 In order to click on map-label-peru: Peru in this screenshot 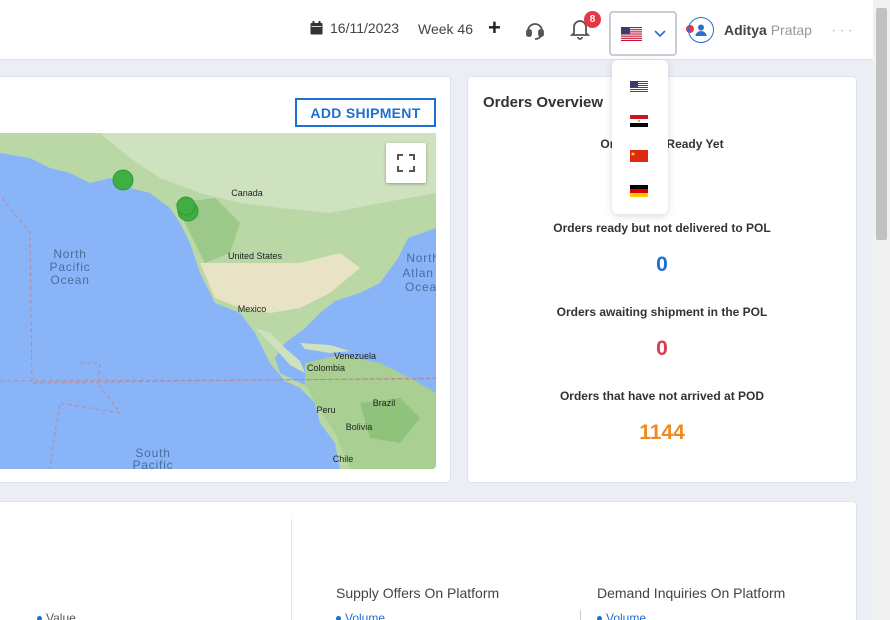, I will do `click(325, 410)`.